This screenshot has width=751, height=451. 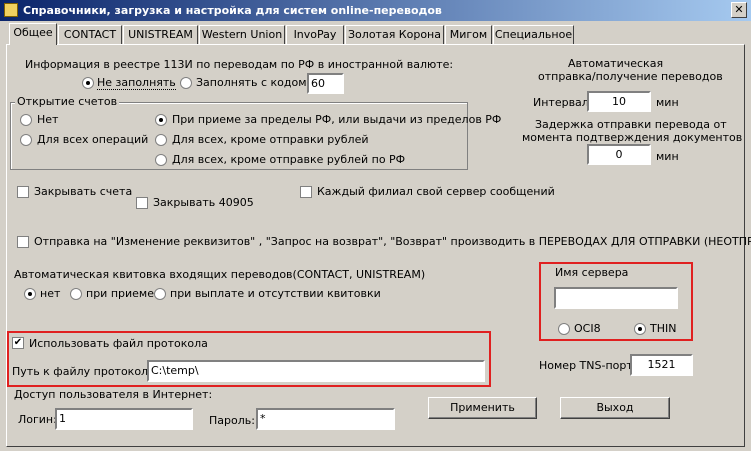 I want to click on no-fill-radio, so click(x=88, y=83).